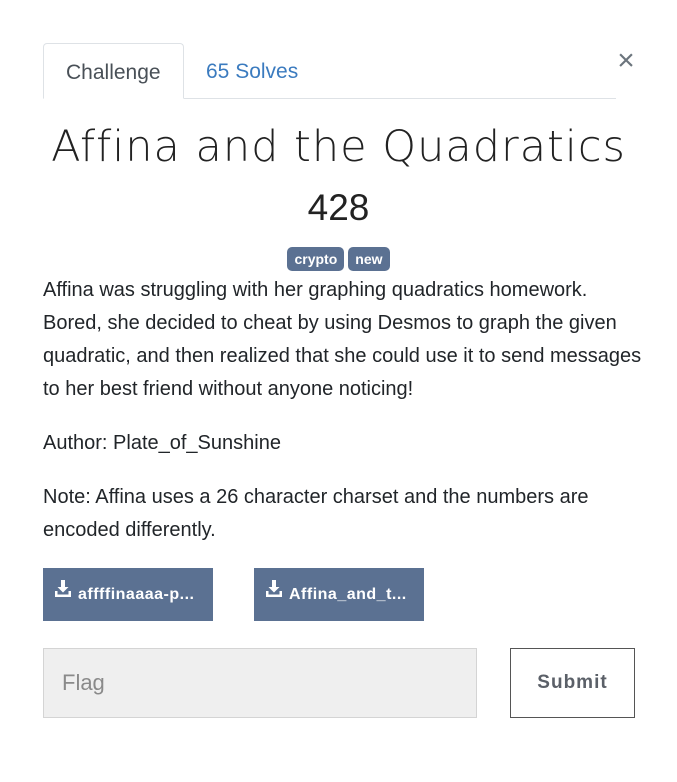 The width and height of the screenshot is (677, 782). I want to click on close-icon: ×, so click(626, 61).